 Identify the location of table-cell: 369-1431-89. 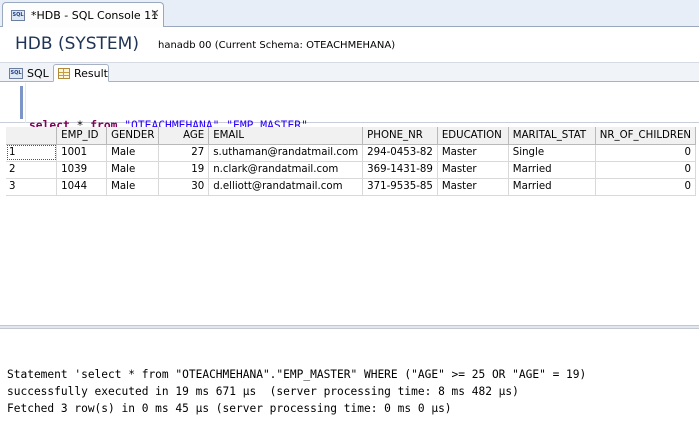
(400, 170).